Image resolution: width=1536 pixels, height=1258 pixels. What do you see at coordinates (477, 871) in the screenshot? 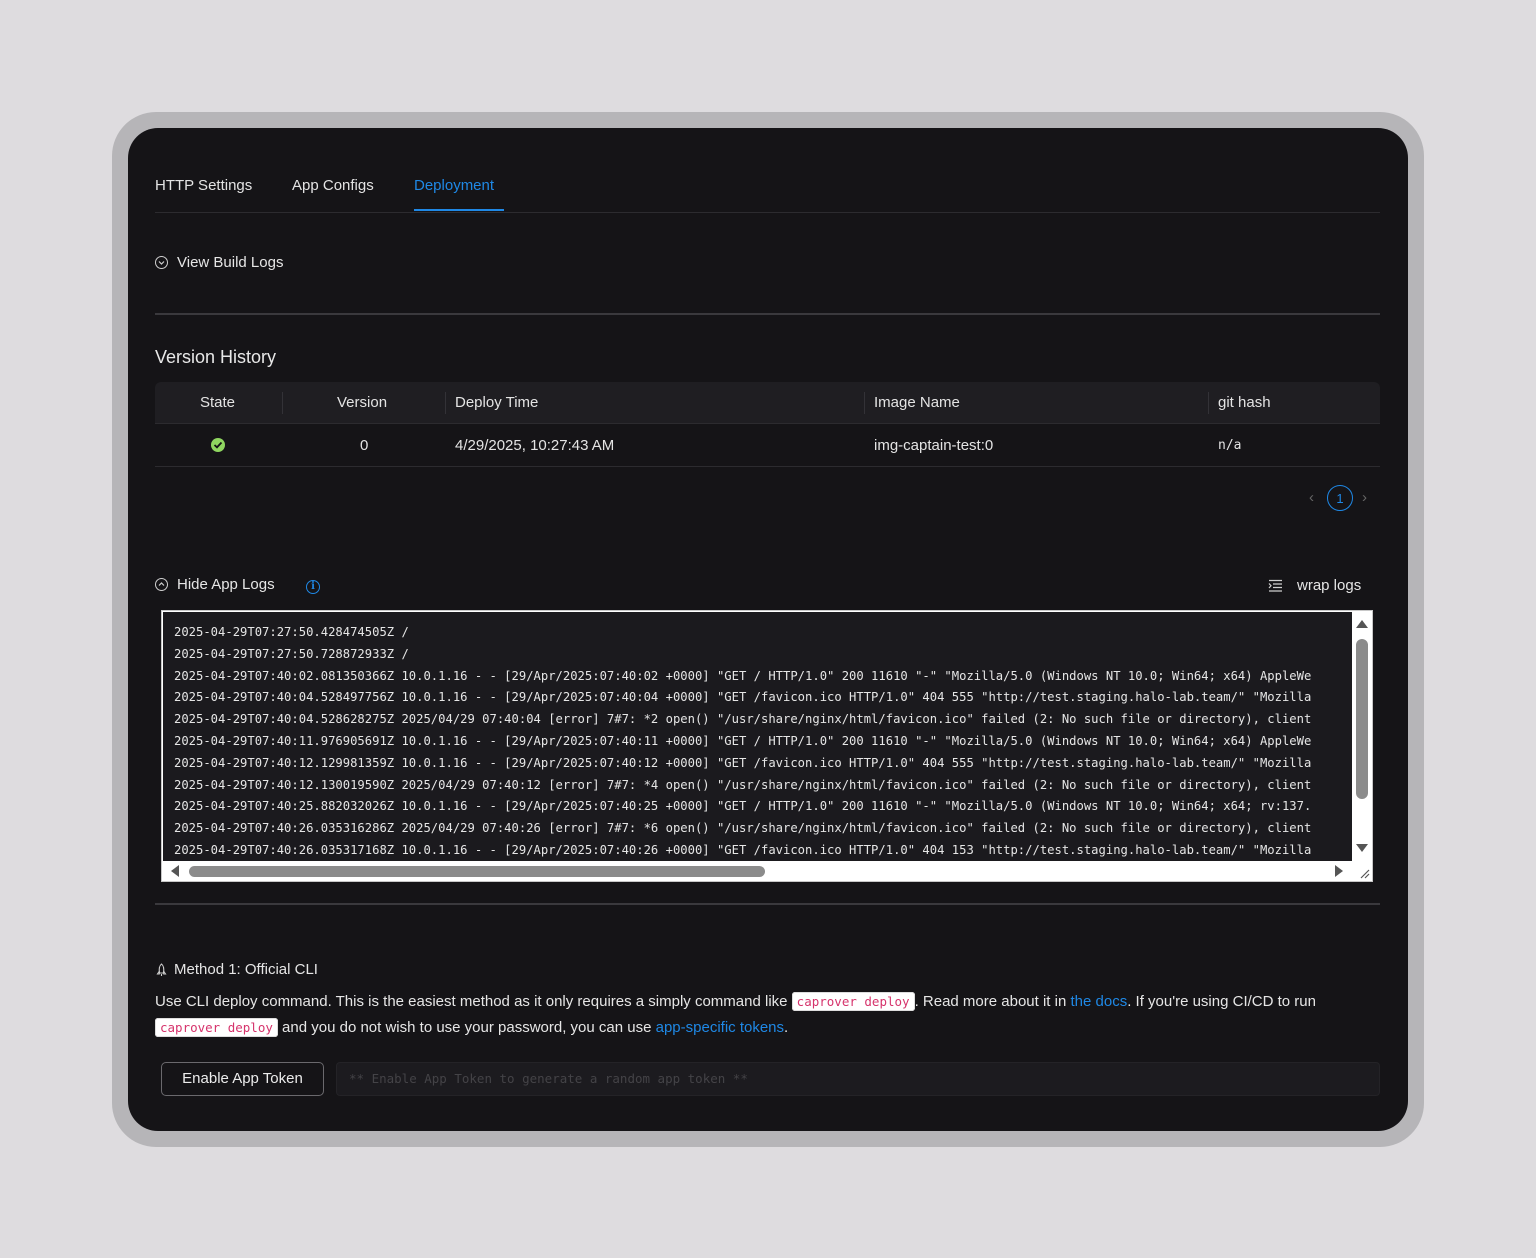
I see `horizontal-scroll-thumb` at bounding box center [477, 871].